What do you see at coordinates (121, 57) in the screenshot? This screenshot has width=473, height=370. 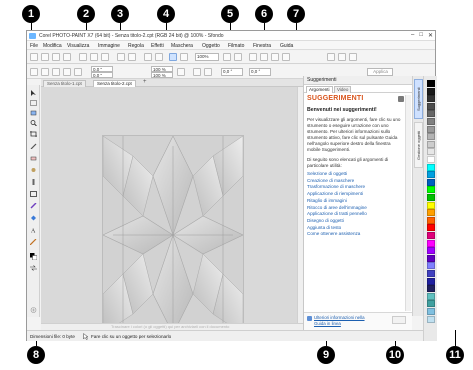 I see `undo-button` at bounding box center [121, 57].